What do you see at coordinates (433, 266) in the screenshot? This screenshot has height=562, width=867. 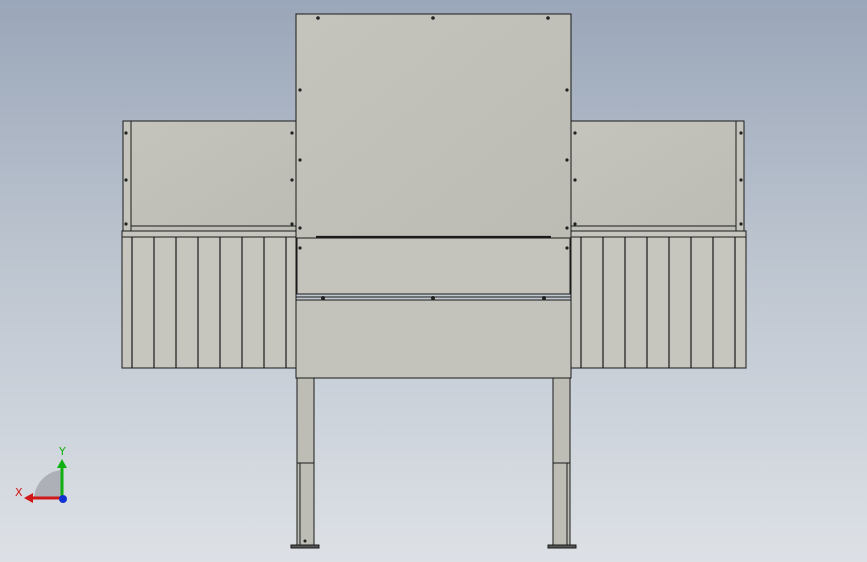 I see `center-middle-panel` at bounding box center [433, 266].